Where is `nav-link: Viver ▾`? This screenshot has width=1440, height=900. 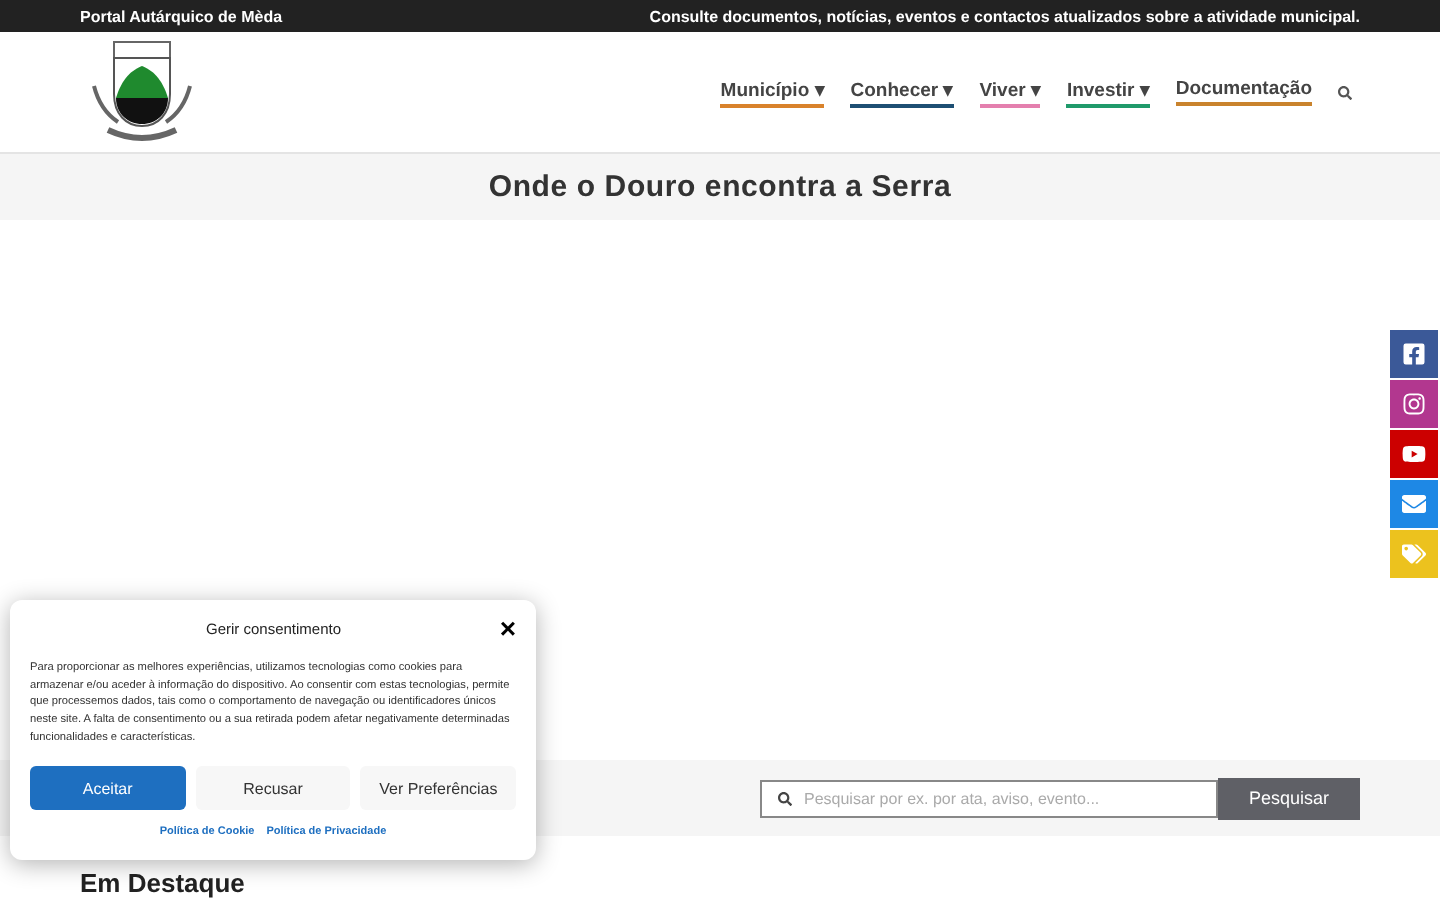 nav-link: Viver ▾ is located at coordinates (1010, 92).